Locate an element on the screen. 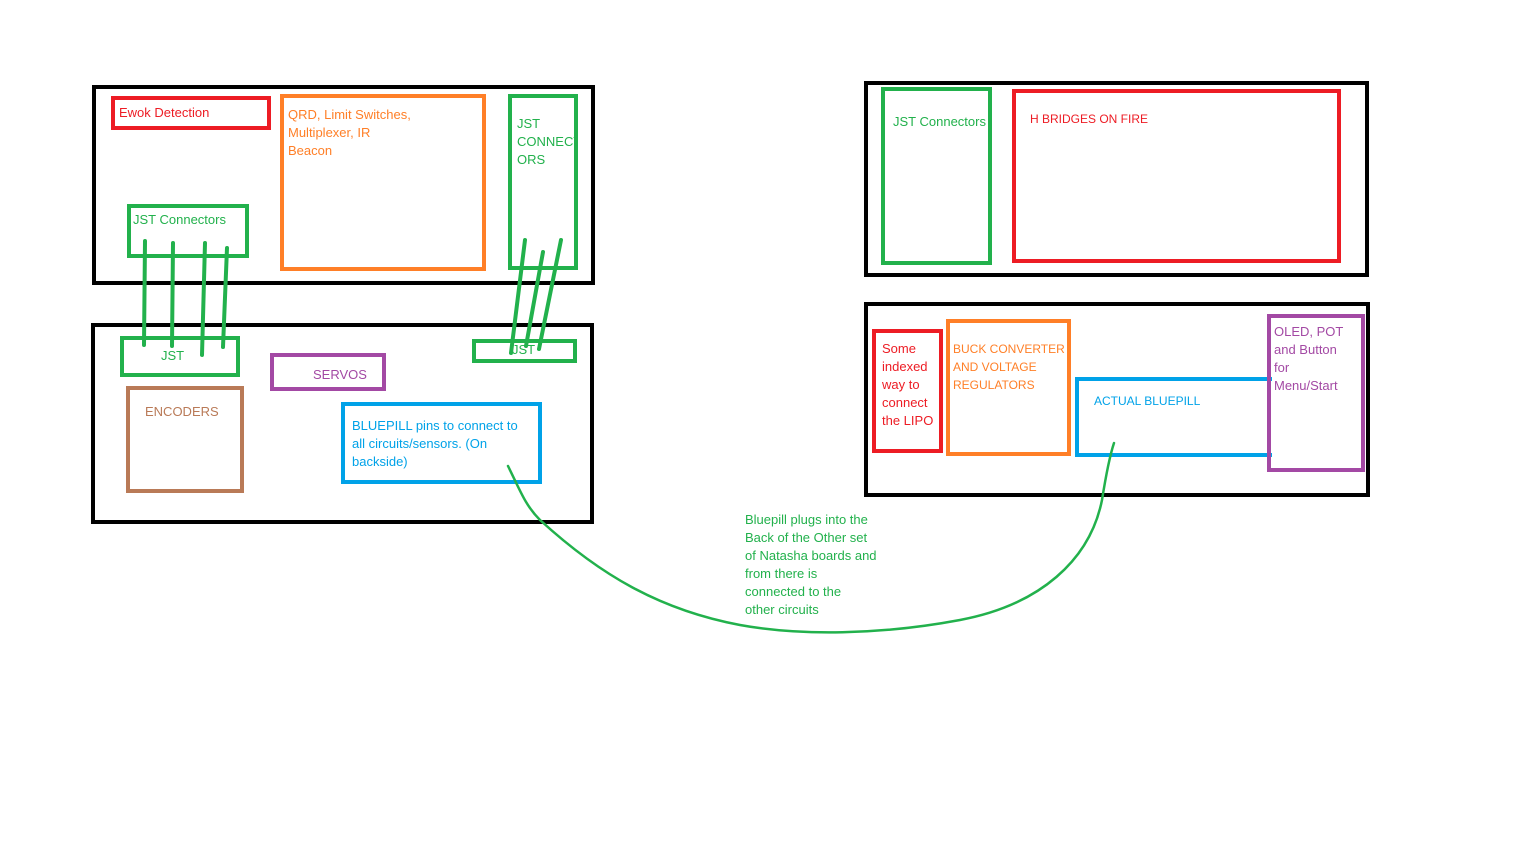 Image resolution: width=1536 pixels, height=864 pixels. bluepill-link-wire is located at coordinates (811, 537).